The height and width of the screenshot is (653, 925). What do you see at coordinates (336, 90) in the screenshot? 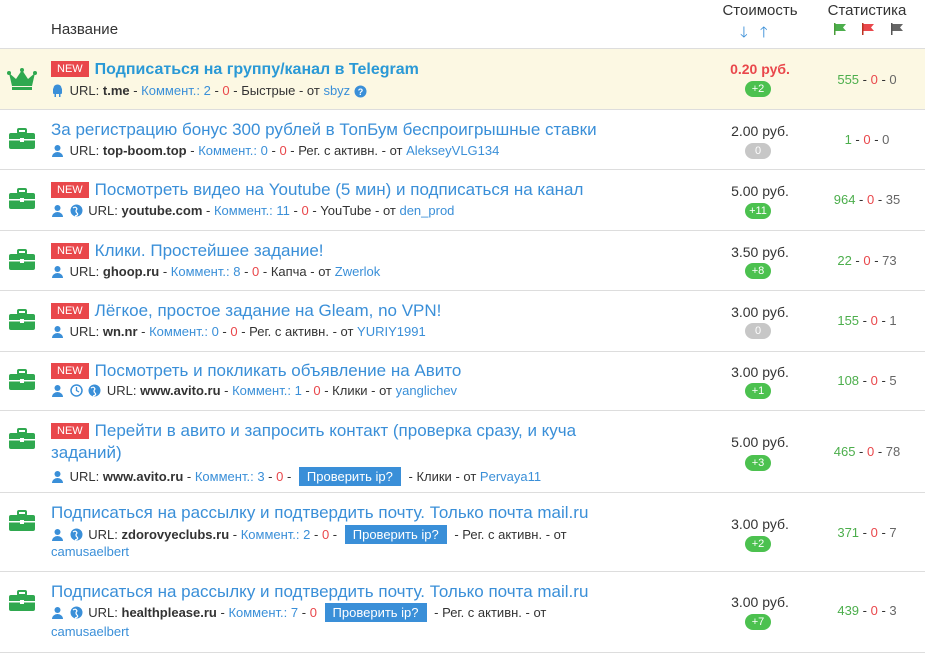
I see `author-link: sbyz` at bounding box center [336, 90].